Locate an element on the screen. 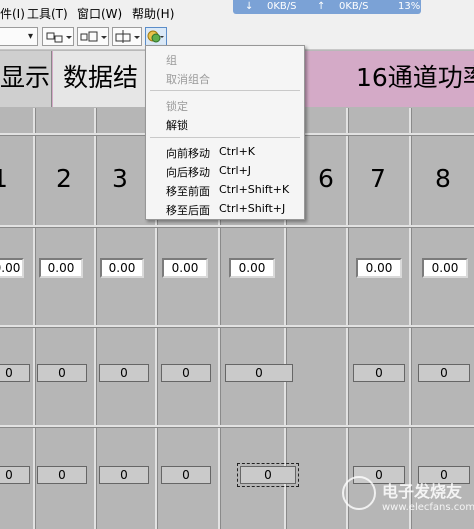 The image size is (474, 529). tab-data-label: 数据结 is located at coordinates (101, 77).